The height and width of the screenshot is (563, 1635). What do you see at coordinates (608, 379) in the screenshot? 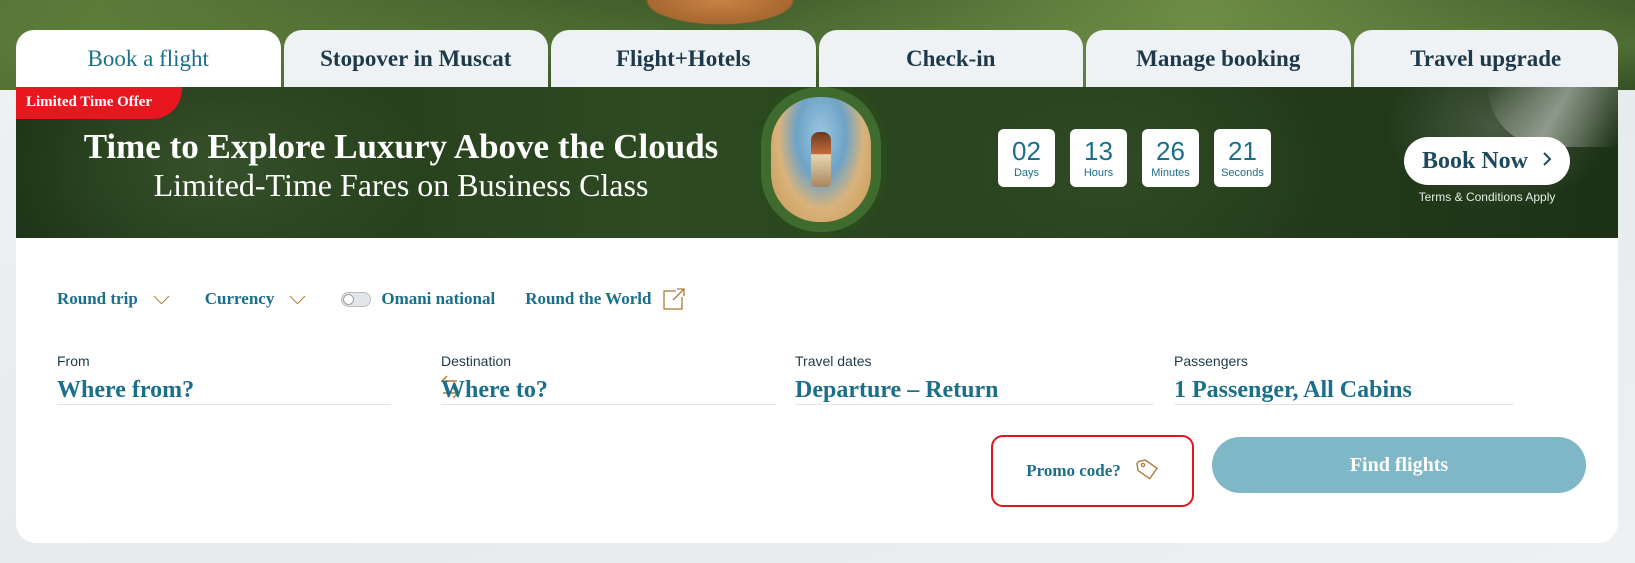
I see `destination-field: Destination Where to?` at bounding box center [608, 379].